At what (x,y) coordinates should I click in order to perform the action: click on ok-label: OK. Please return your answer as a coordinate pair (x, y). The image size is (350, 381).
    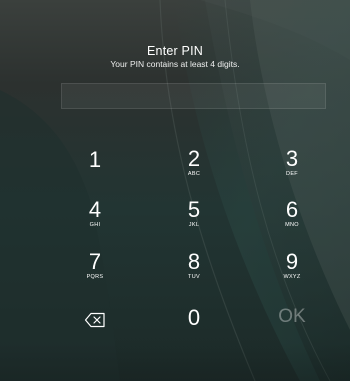
    Looking at the image, I should click on (292, 316).